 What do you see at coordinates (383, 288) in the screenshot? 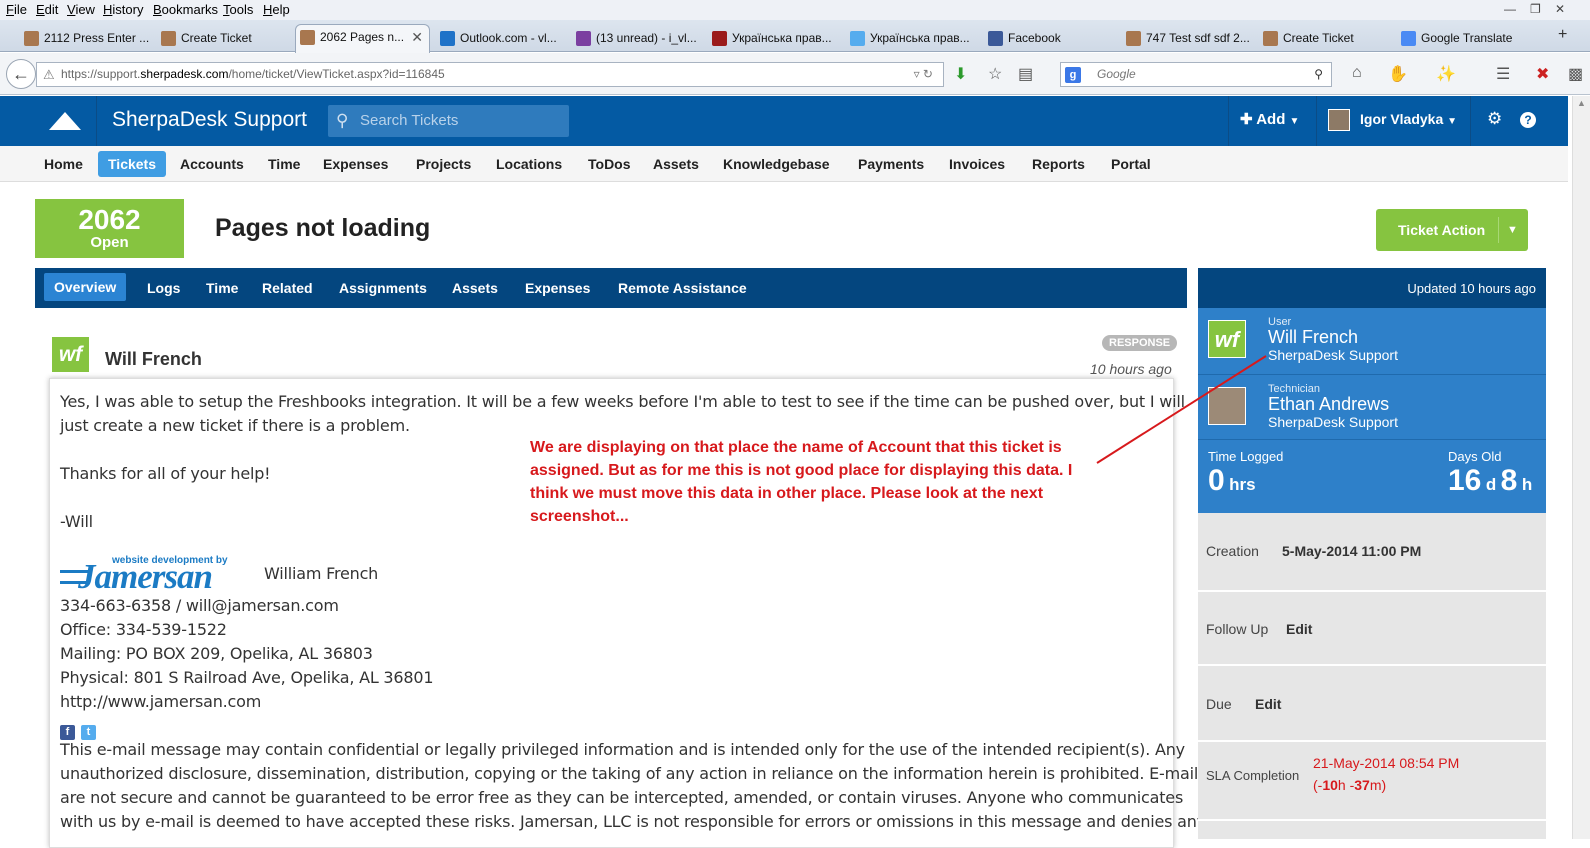
I see `tab-assignments: Assignments` at bounding box center [383, 288].